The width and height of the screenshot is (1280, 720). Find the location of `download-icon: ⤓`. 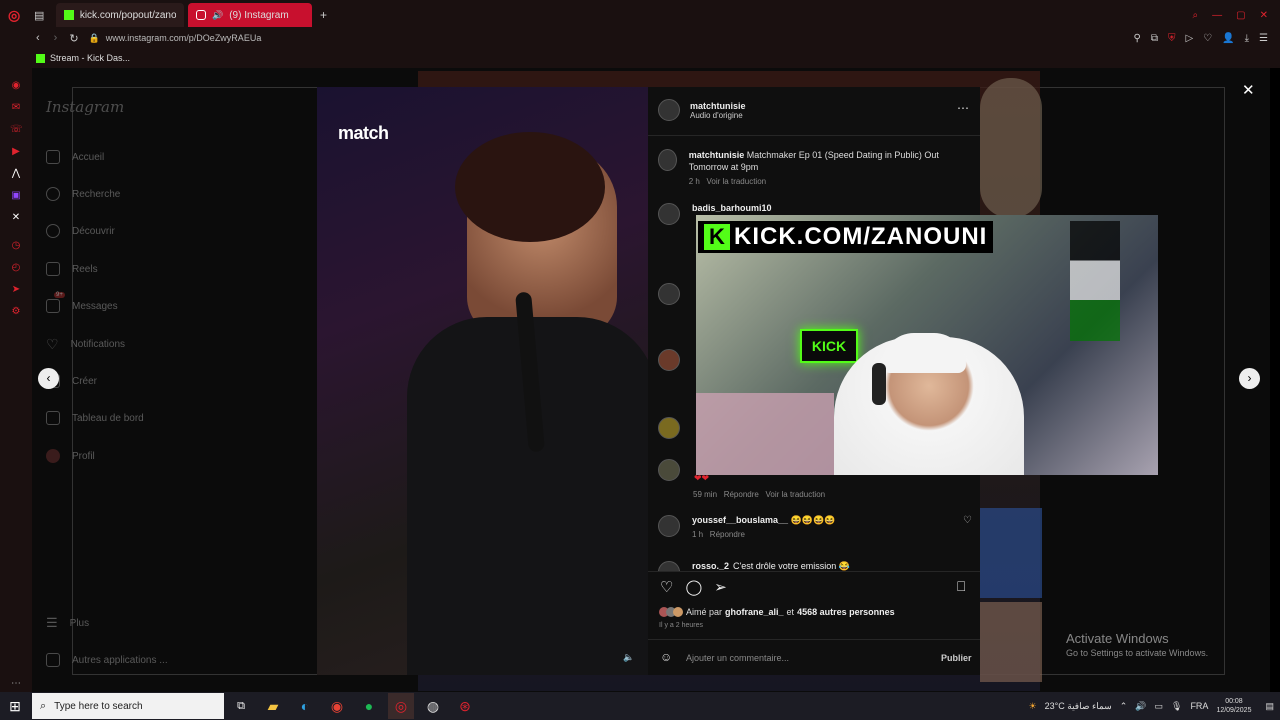

download-icon: ⤓ is located at coordinates (1247, 38).